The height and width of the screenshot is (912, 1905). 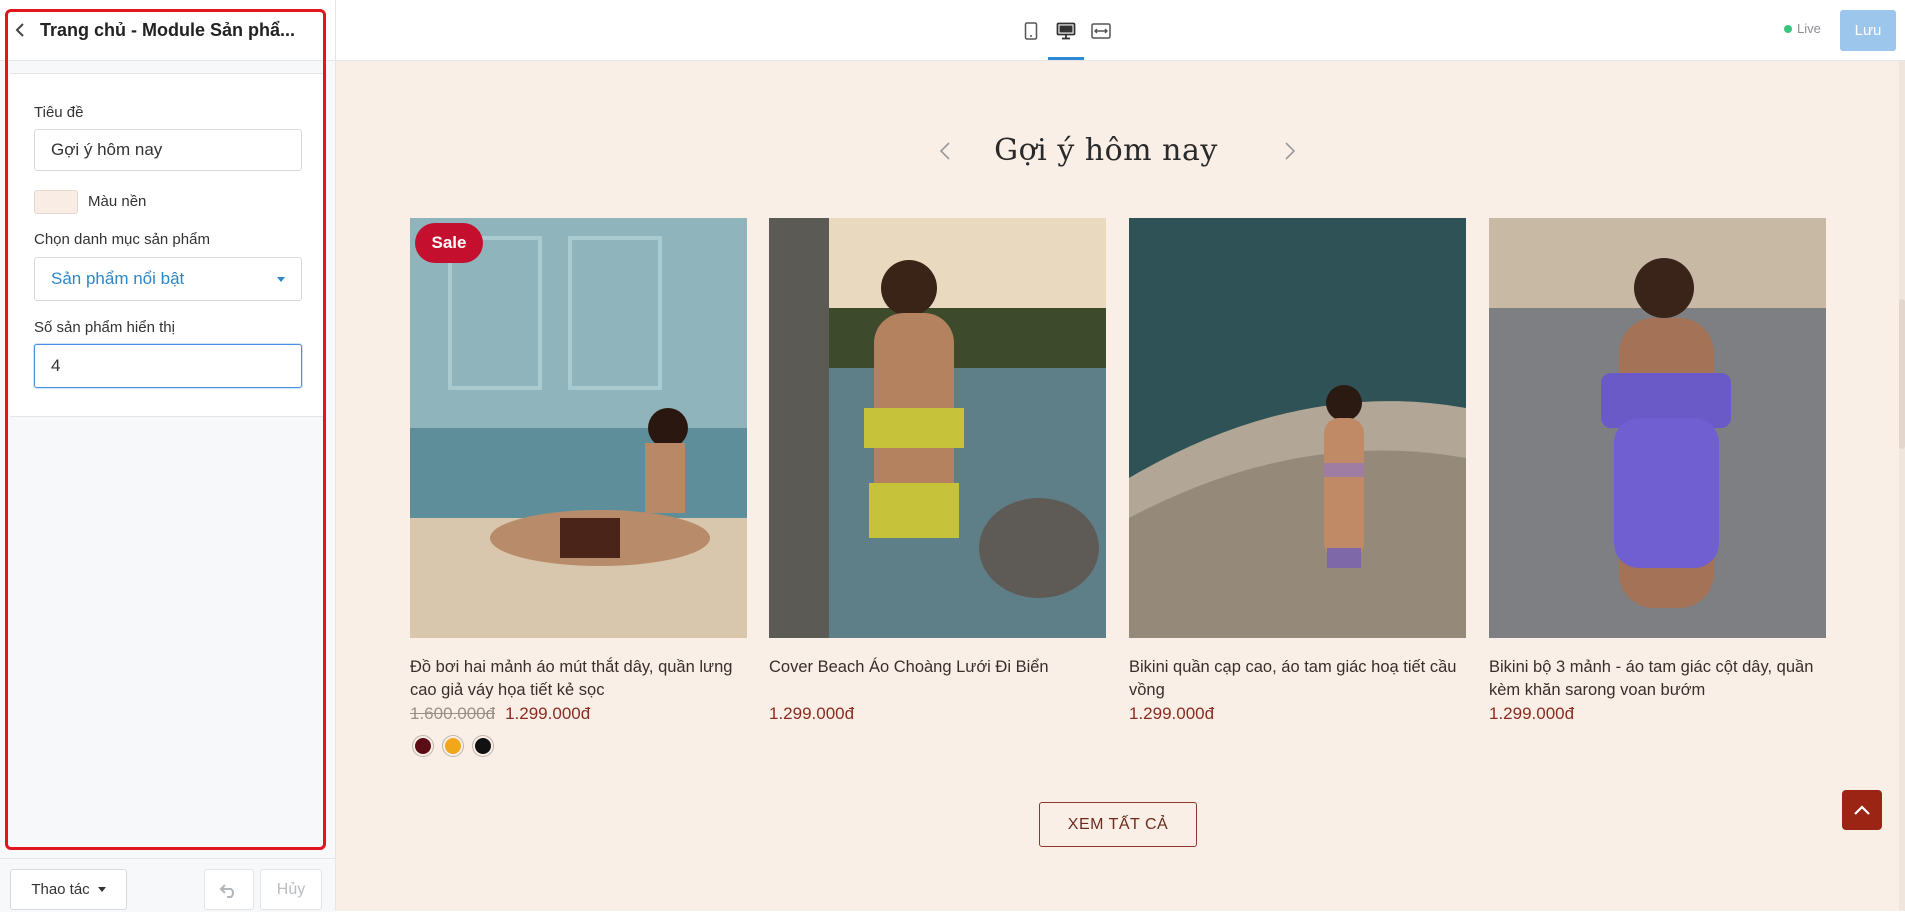 I want to click on boat-photo, so click(x=1297, y=428).